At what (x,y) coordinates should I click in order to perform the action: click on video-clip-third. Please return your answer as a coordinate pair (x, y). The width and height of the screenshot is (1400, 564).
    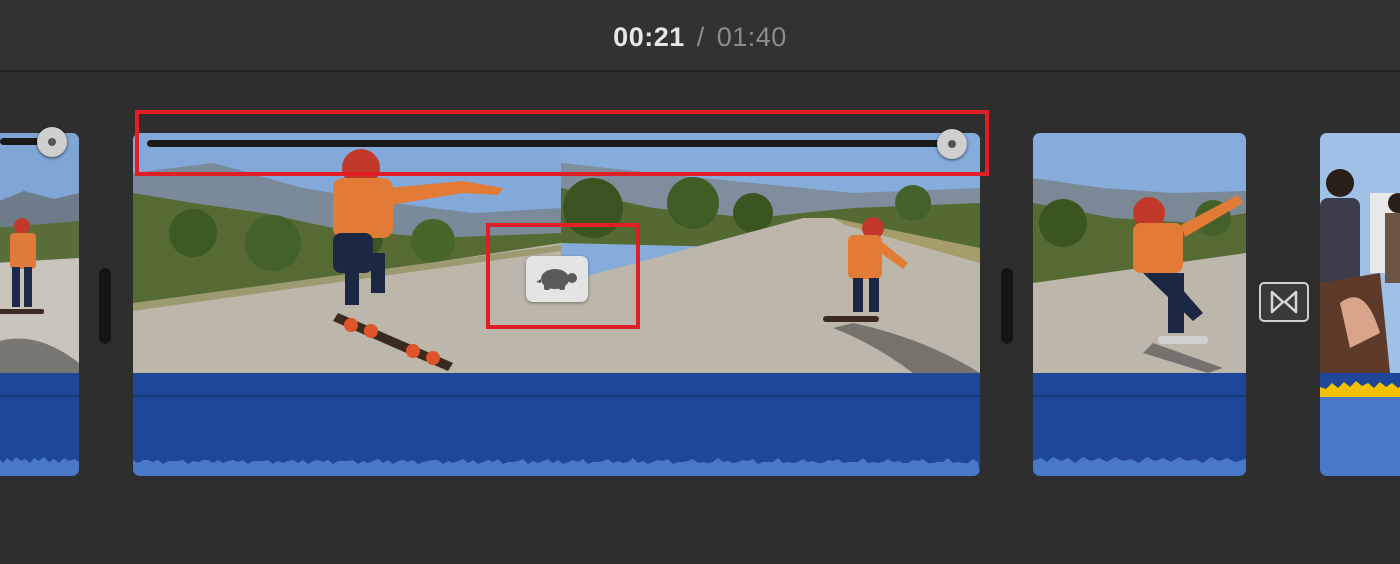
    Looking at the image, I should click on (1139, 304).